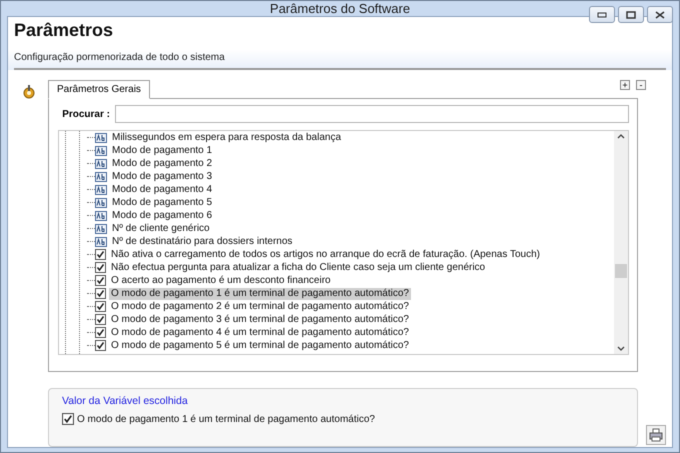  Describe the element at coordinates (226, 419) in the screenshot. I see `checkbox-label: O modo de pagamento 1 é um terminal de pagamento automático?` at that location.